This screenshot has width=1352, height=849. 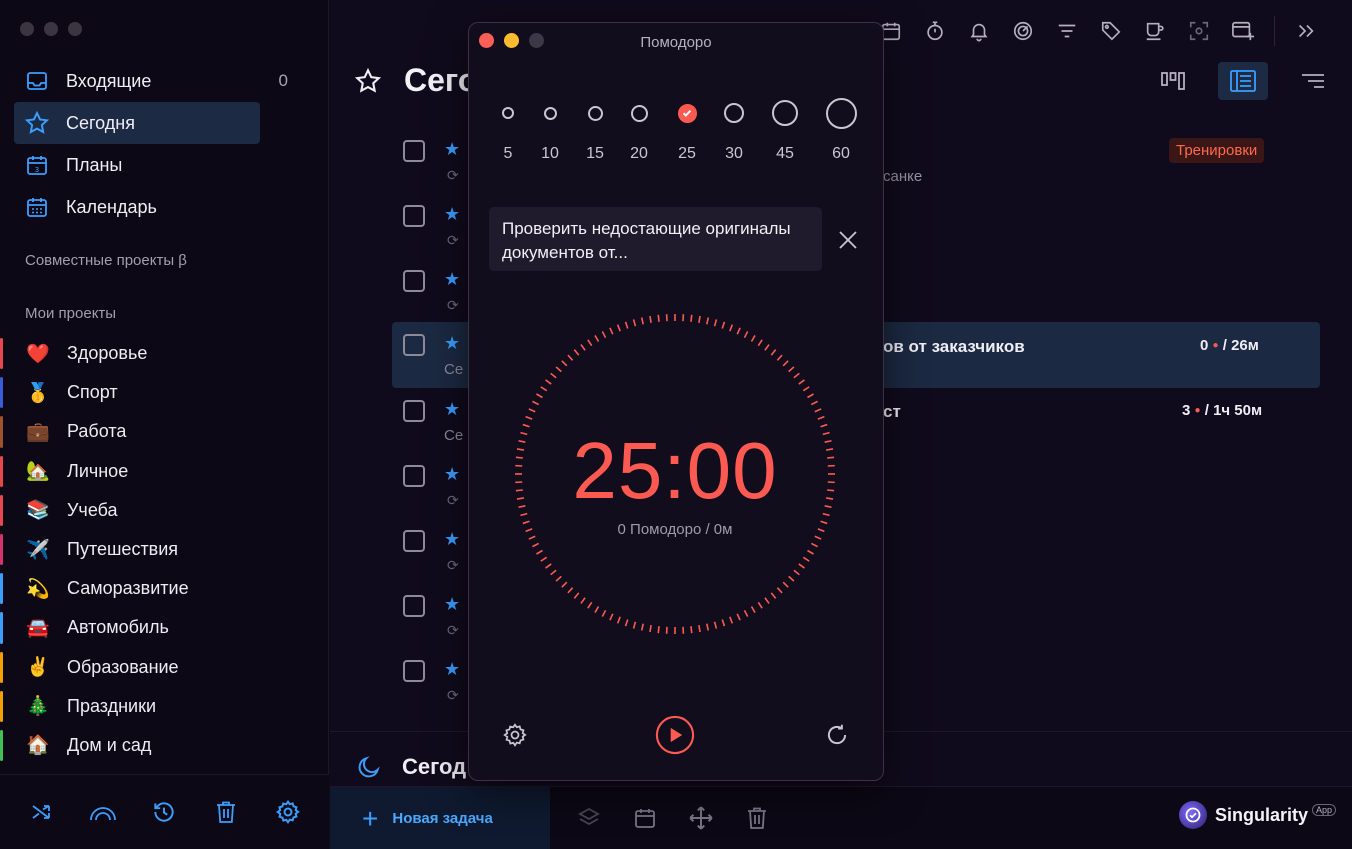 I want to click on duration-option: 5, so click(x=508, y=128).